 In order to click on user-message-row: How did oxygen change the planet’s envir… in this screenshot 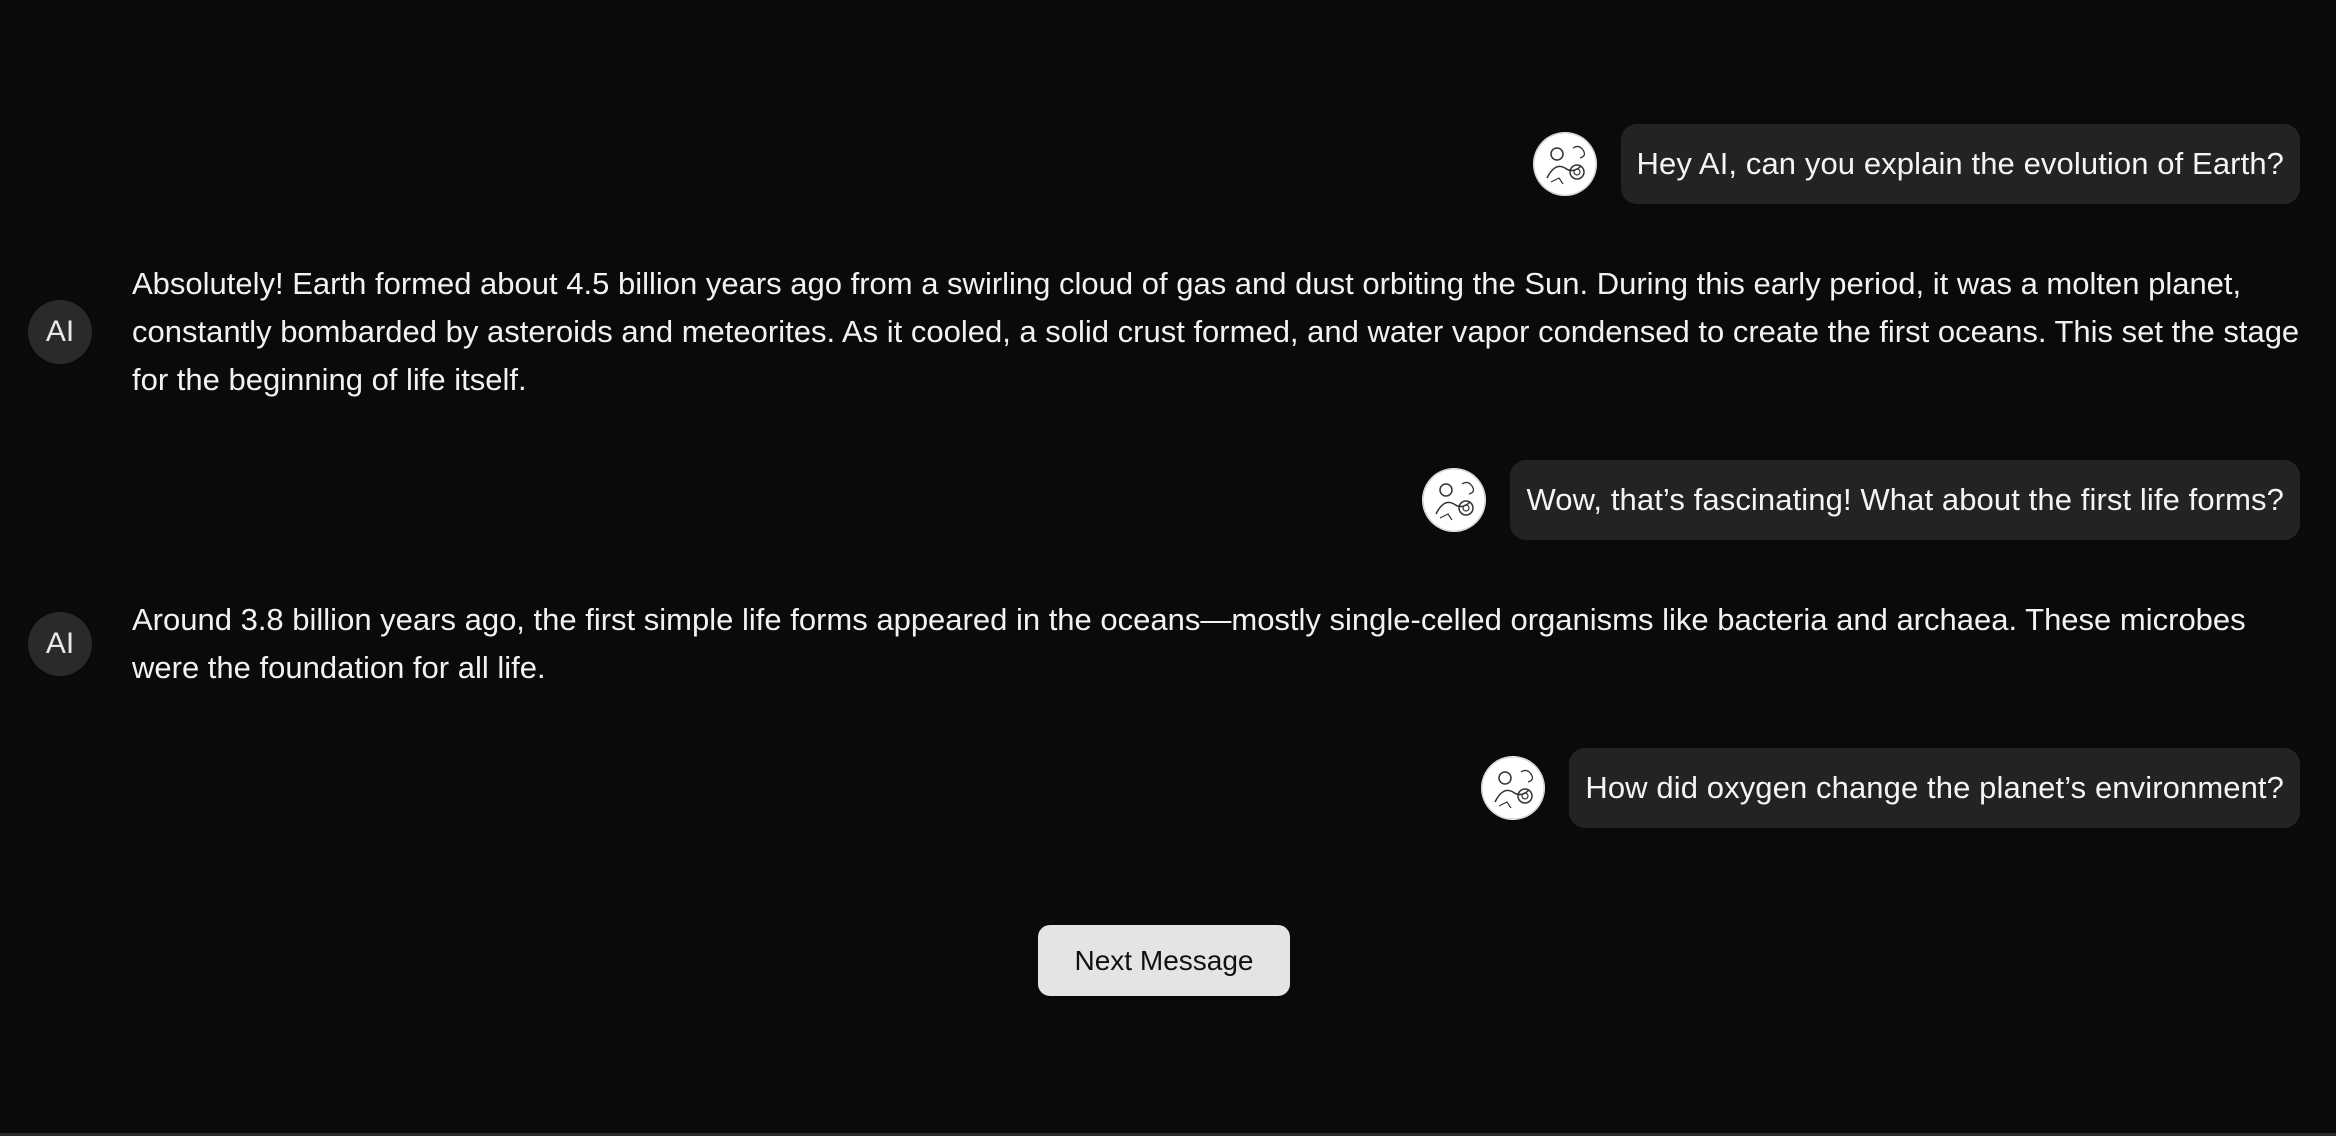, I will do `click(1890, 788)`.